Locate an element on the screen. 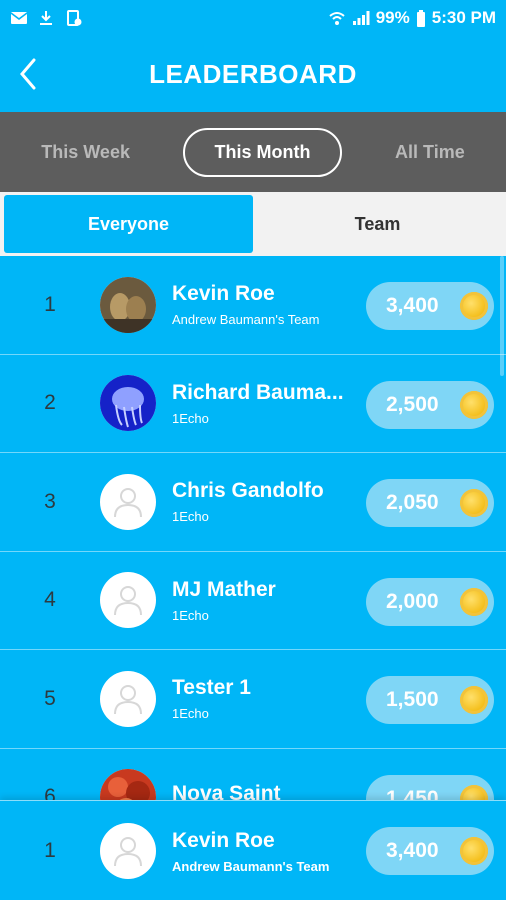  back-button is located at coordinates (29, 74).